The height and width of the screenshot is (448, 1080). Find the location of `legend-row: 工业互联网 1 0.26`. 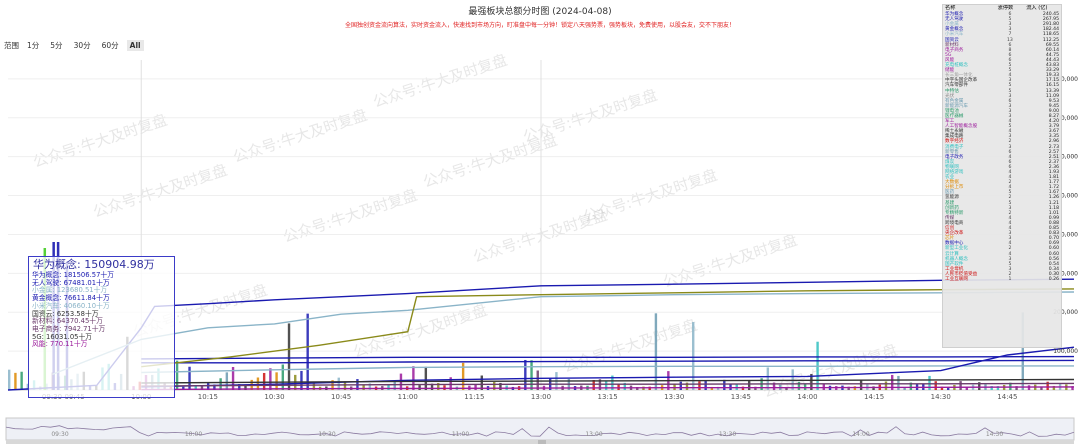

legend-row: 工业互联网 1 0.26 is located at coordinates (1002, 279).